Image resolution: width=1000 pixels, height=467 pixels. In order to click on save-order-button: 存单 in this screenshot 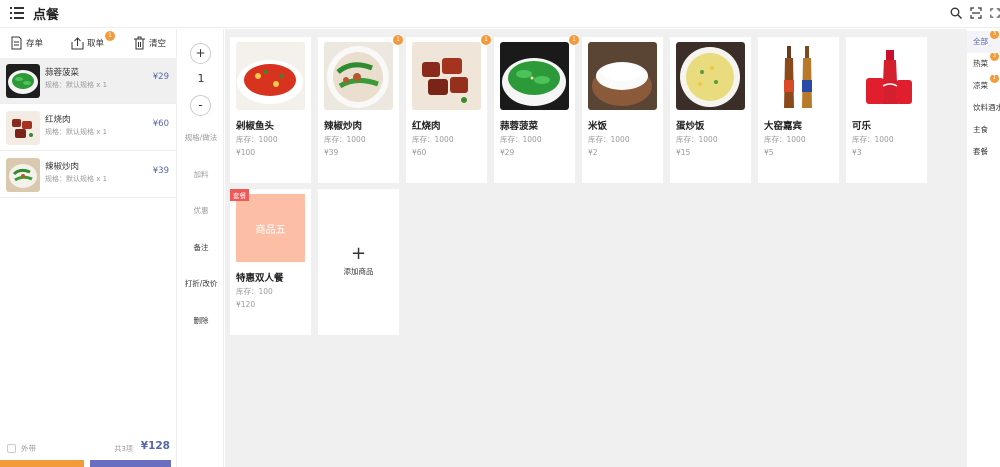, I will do `click(26, 43)`.